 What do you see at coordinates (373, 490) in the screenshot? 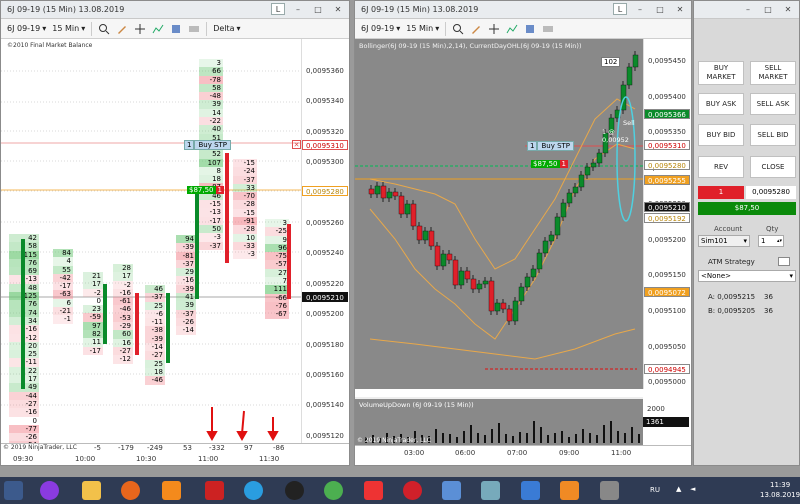
I see `yandex-icon` at bounding box center [373, 490].